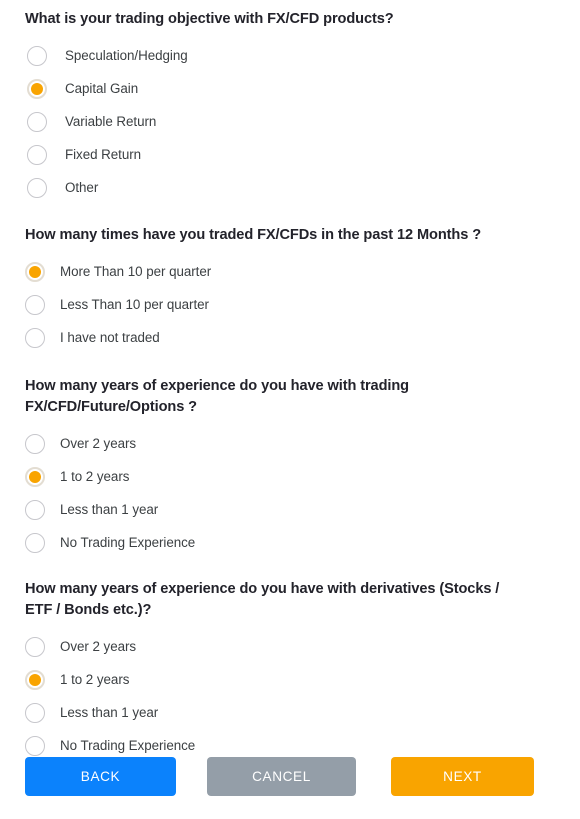  I want to click on form-actions: BACK CANCEL NEXT, so click(290, 776).